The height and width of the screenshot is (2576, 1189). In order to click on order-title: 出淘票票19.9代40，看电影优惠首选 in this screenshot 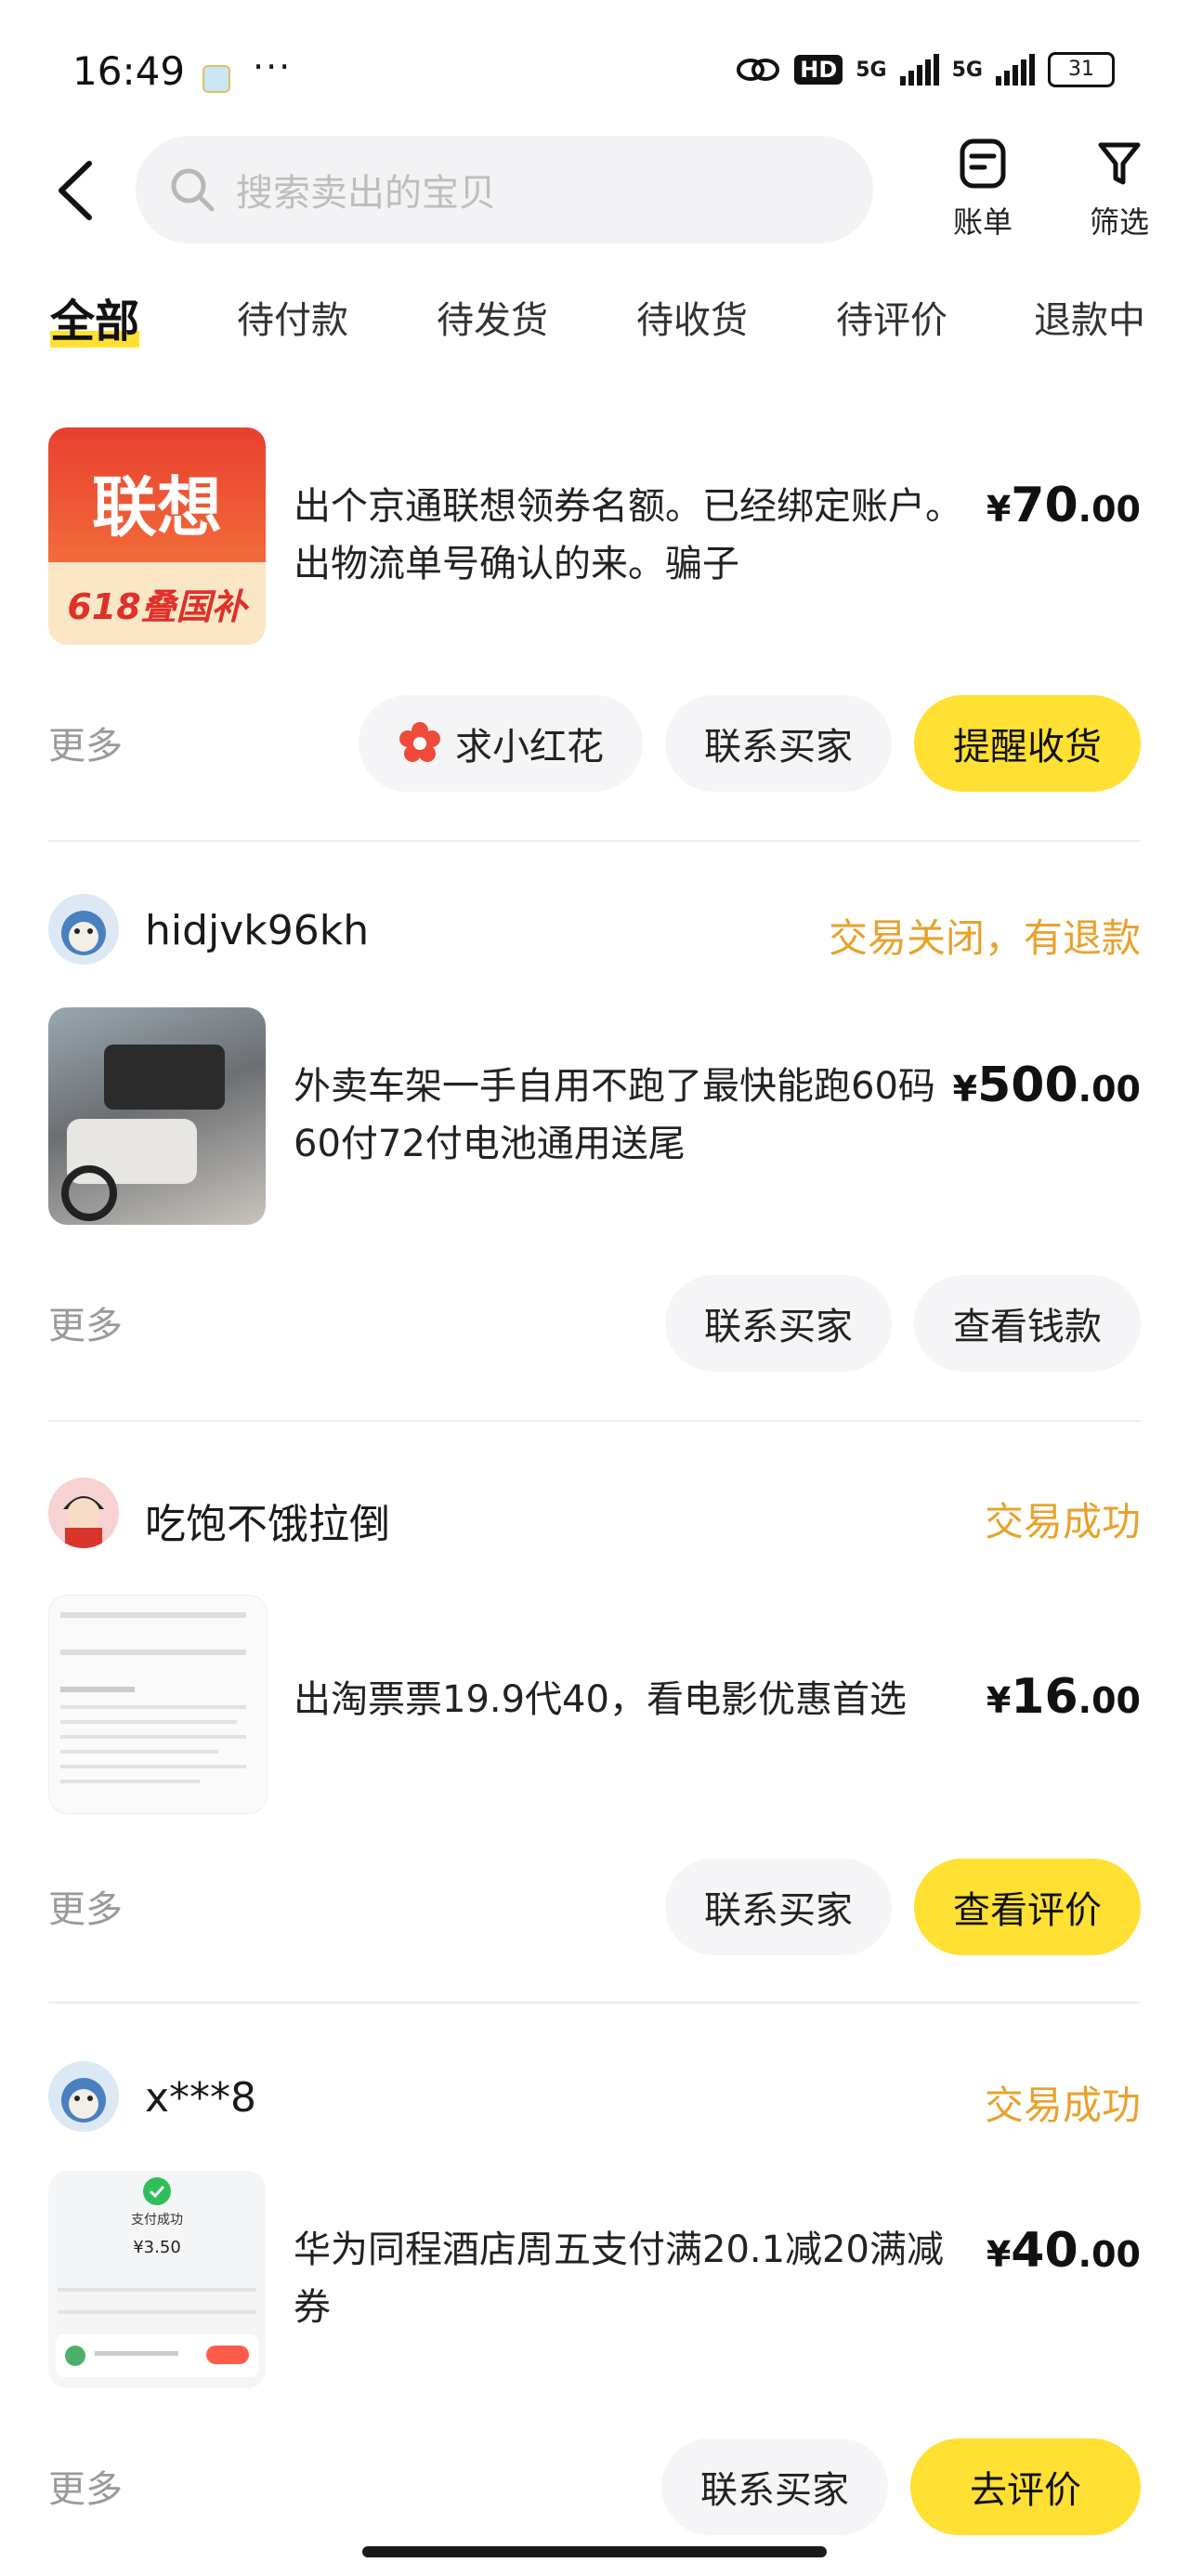, I will do `click(600, 1699)`.